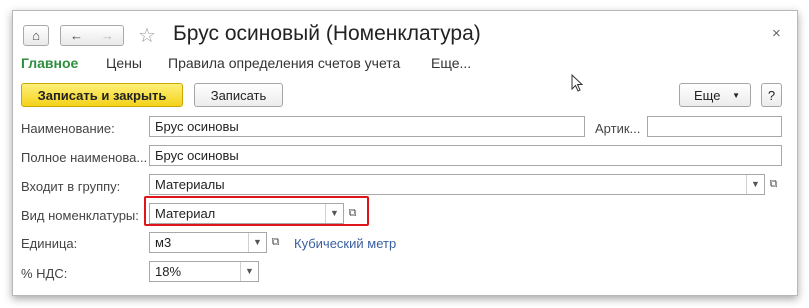  I want to click on vat-label: % НДС:, so click(44, 273).